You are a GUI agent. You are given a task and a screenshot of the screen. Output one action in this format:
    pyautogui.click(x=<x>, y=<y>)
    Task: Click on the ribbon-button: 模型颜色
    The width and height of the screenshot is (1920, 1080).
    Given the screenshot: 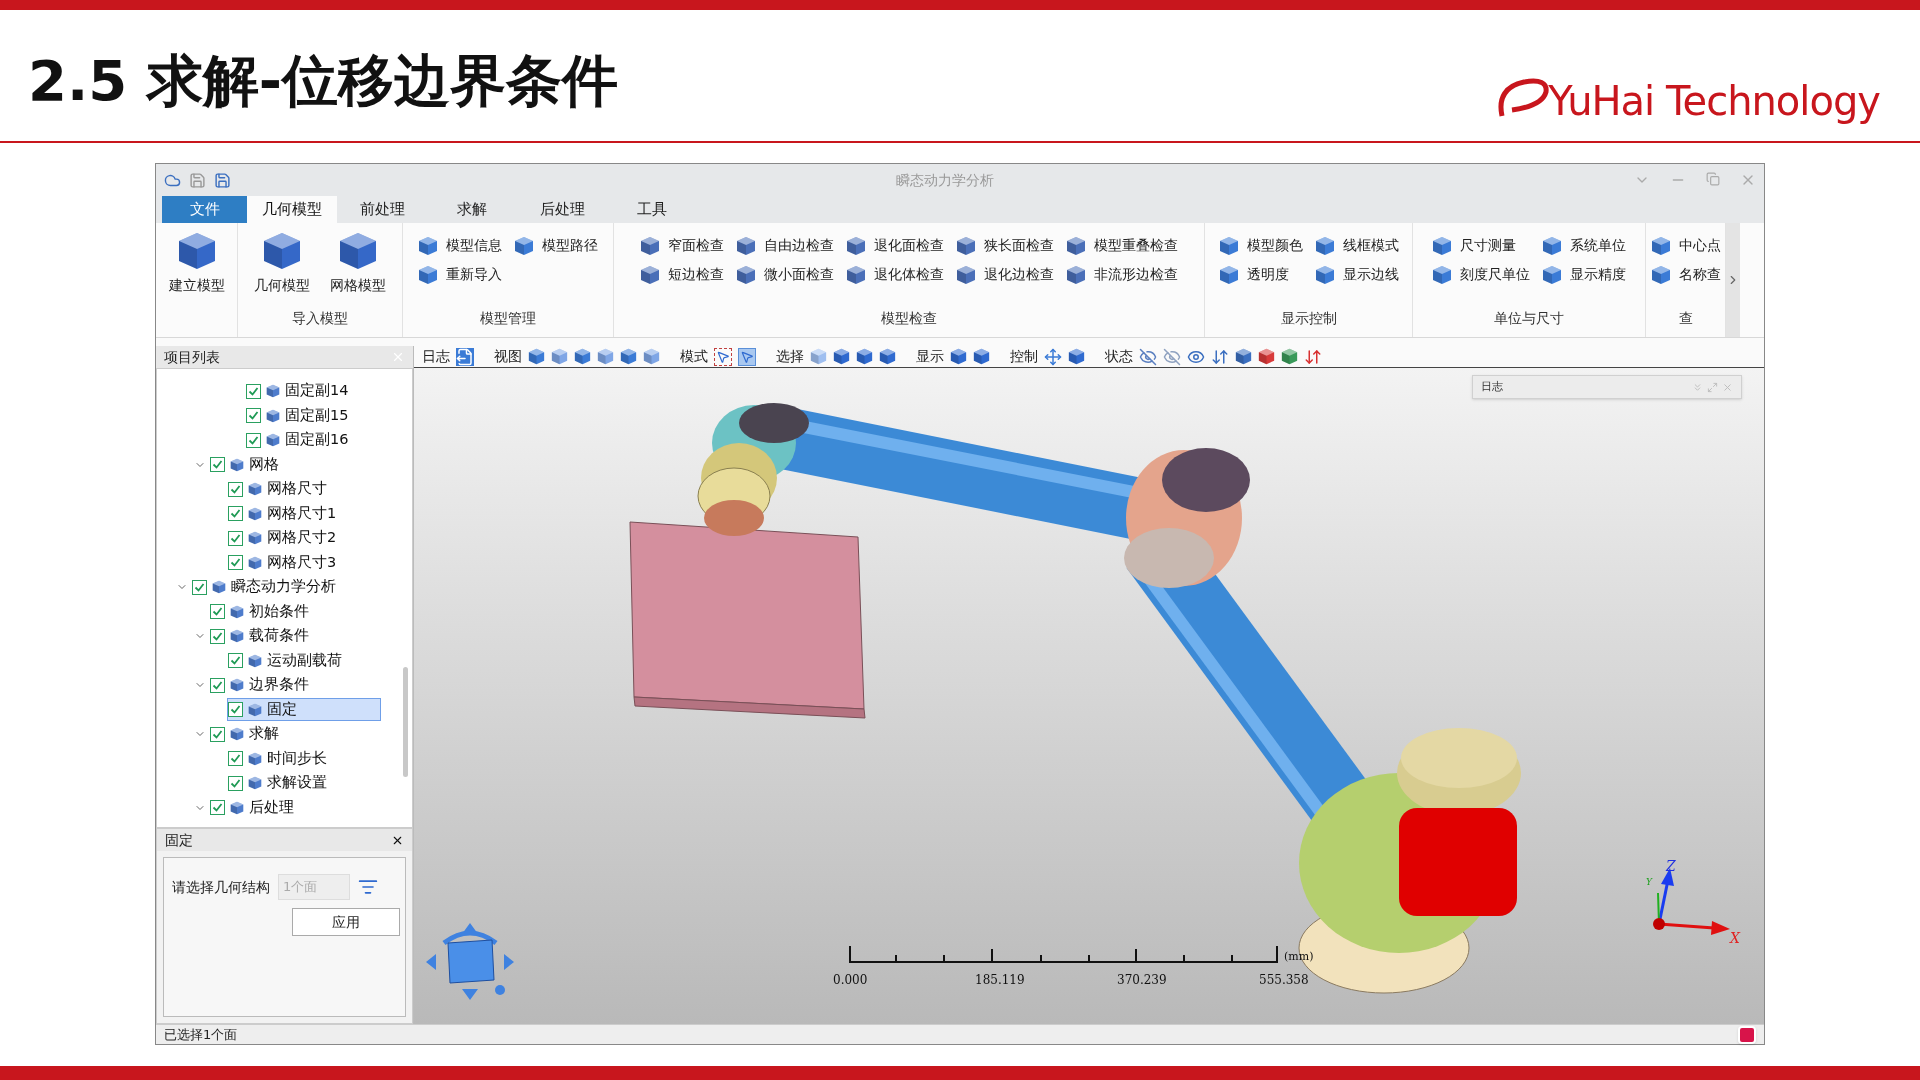 What is the action you would take?
    pyautogui.click(x=1260, y=245)
    